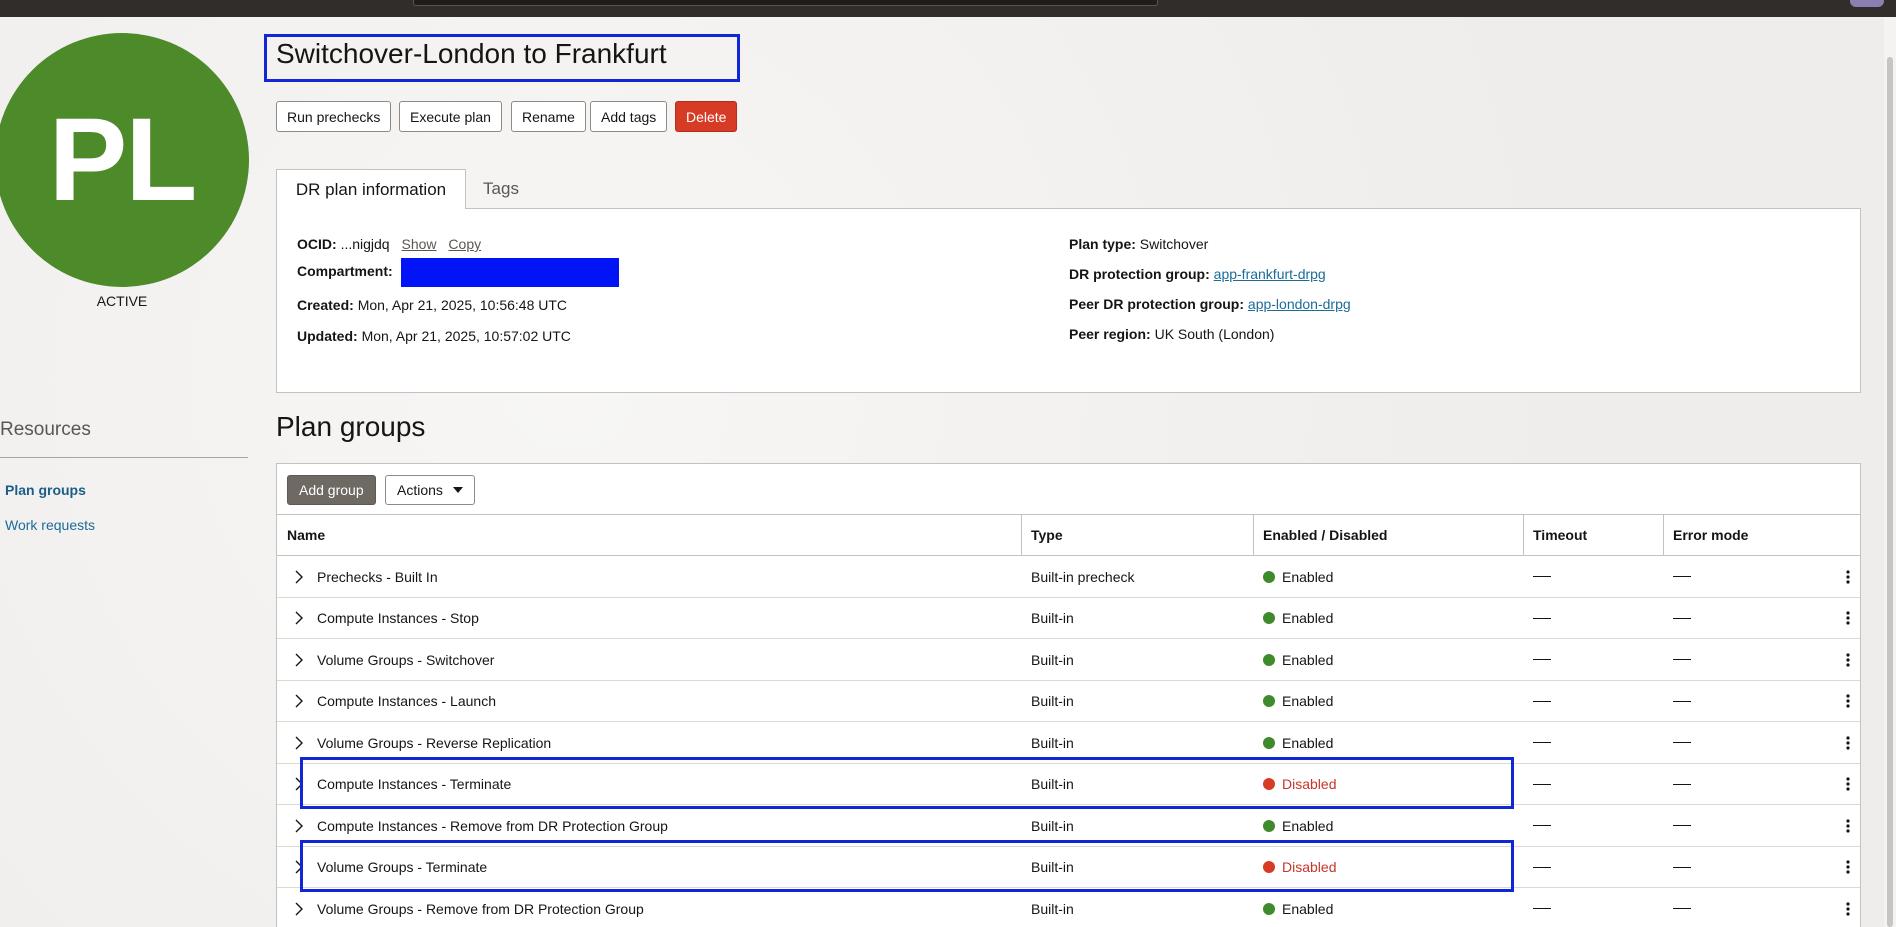 The width and height of the screenshot is (1896, 927). Describe the element at coordinates (1171, 334) in the screenshot. I see `peer-region-row: Peer region: UK South (London)` at that location.